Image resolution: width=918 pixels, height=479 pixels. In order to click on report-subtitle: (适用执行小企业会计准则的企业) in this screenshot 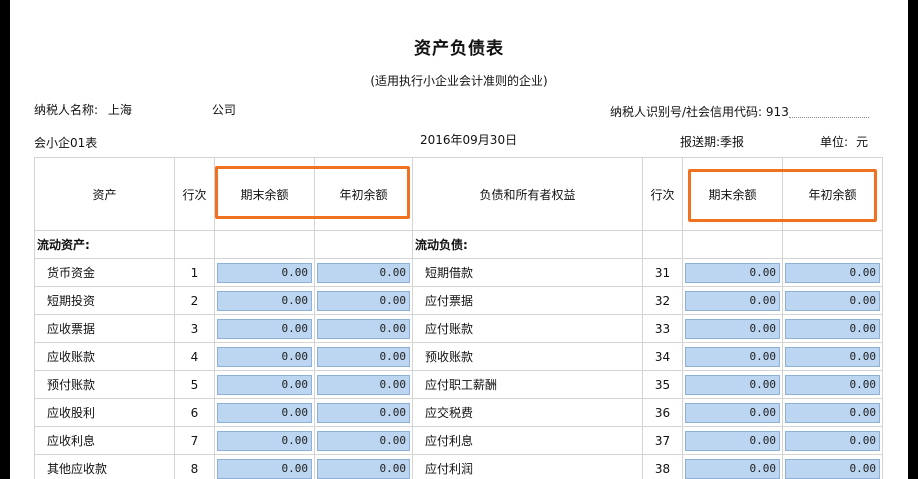, I will do `click(459, 81)`.